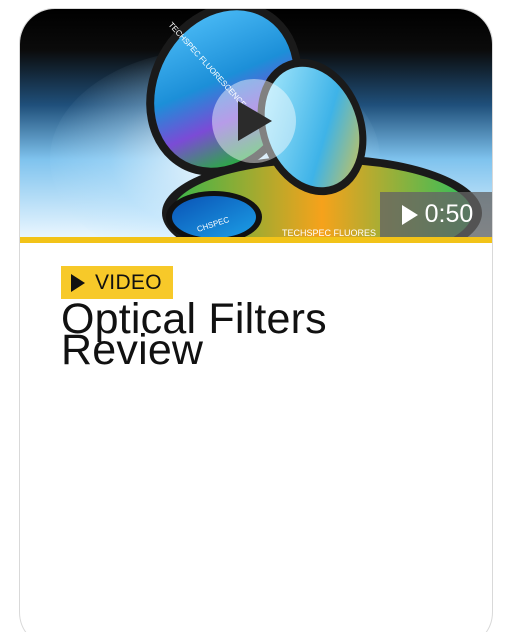 This screenshot has height=632, width=508. What do you see at coordinates (78, 282) in the screenshot?
I see `play-triangle-icon` at bounding box center [78, 282].